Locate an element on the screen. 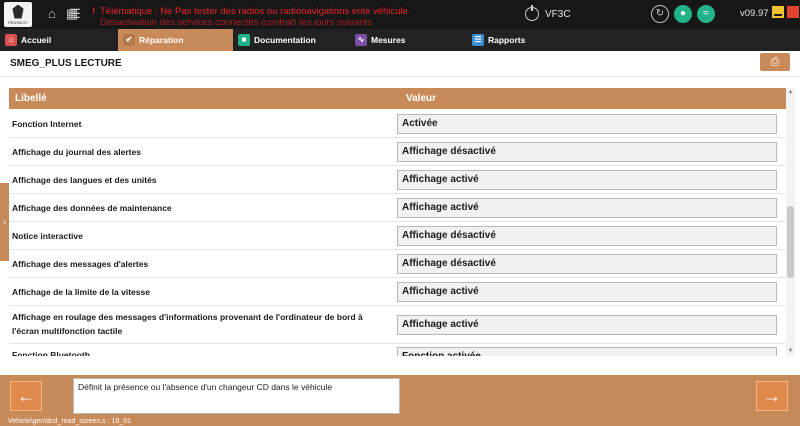 This screenshot has height=426, width=800. row-label: Affichage des langues et des unités is located at coordinates (84, 180).